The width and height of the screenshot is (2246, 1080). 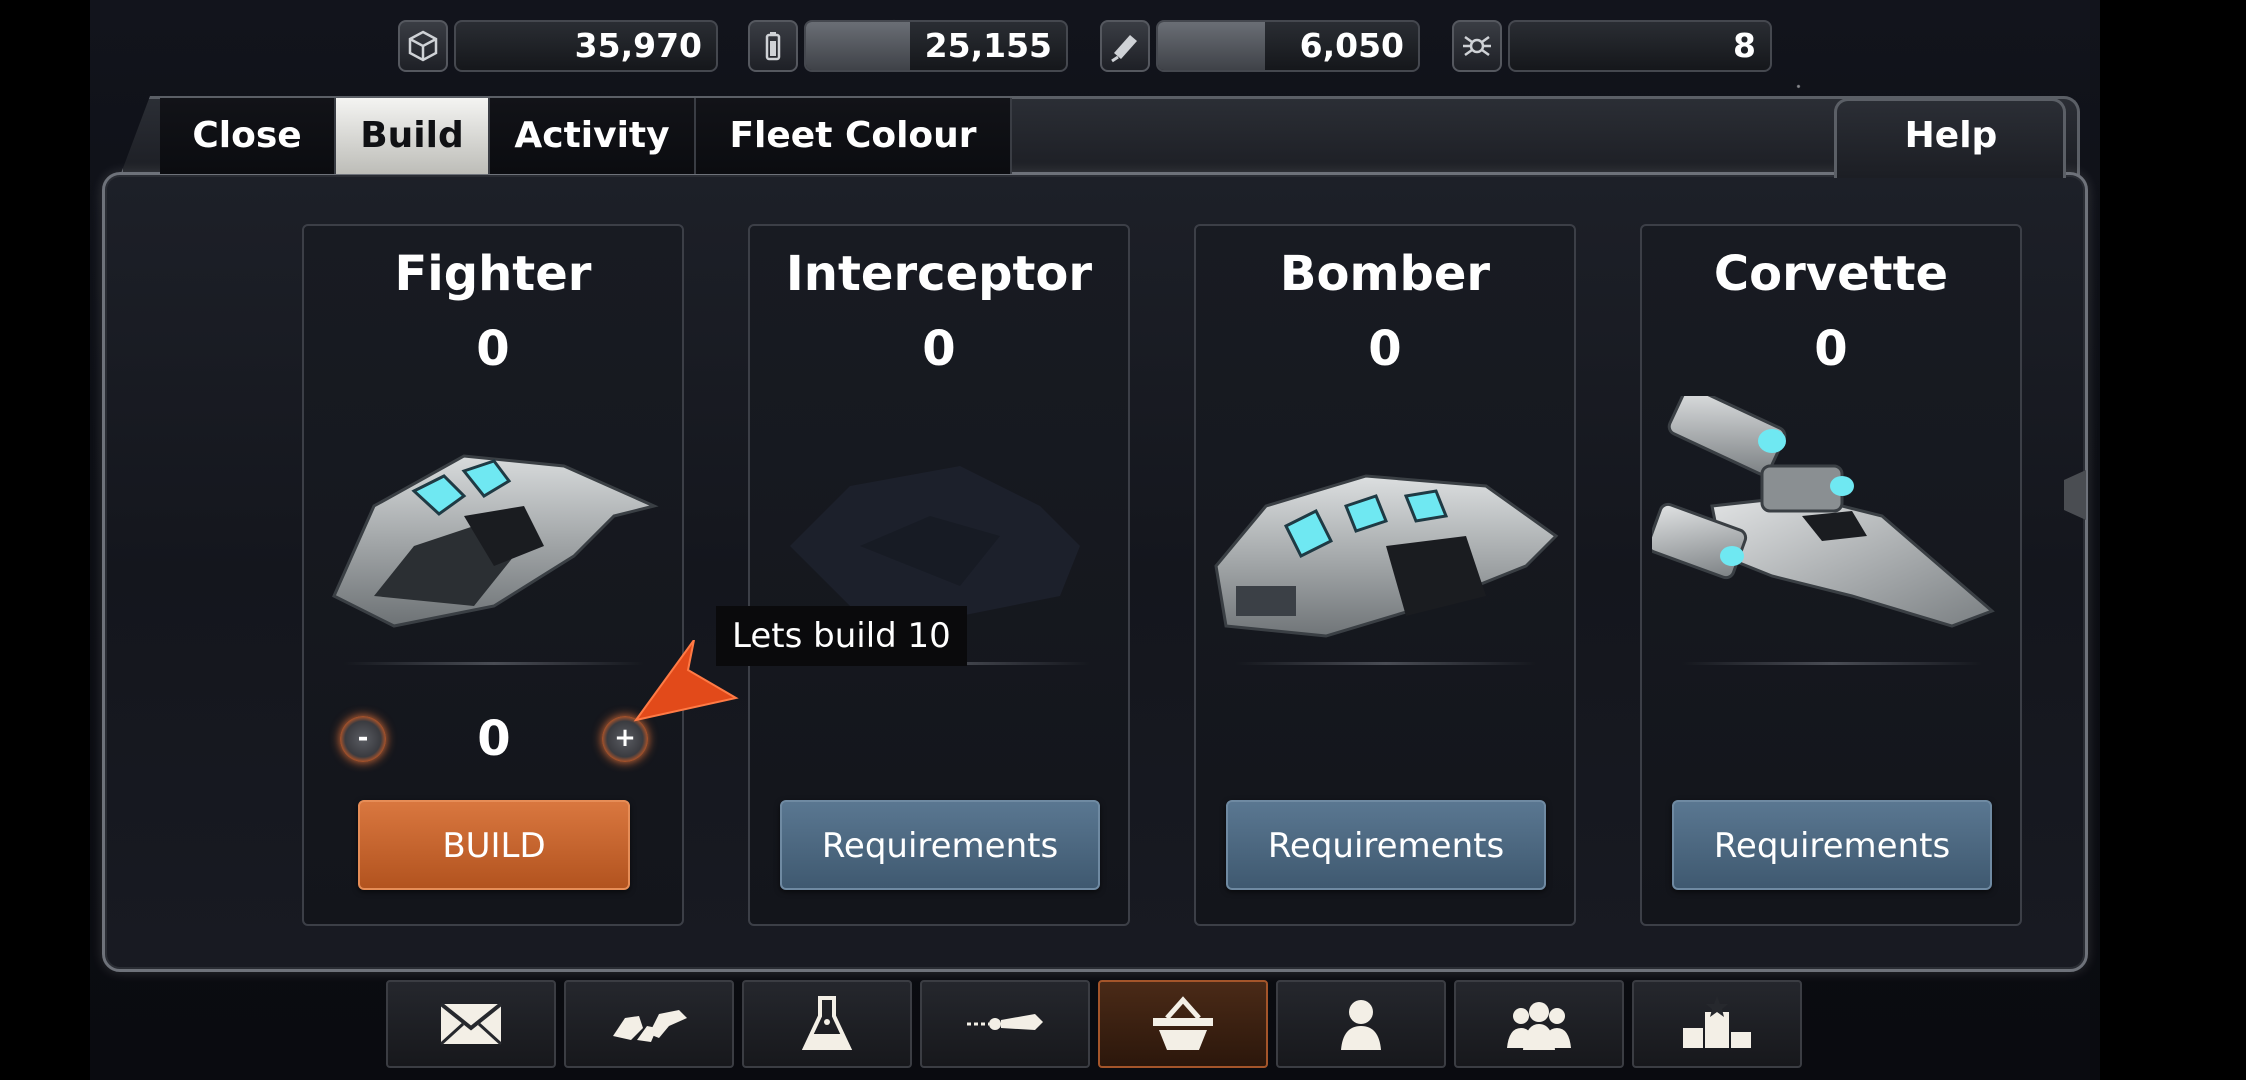 I want to click on mail-icon, so click(x=471, y=1024).